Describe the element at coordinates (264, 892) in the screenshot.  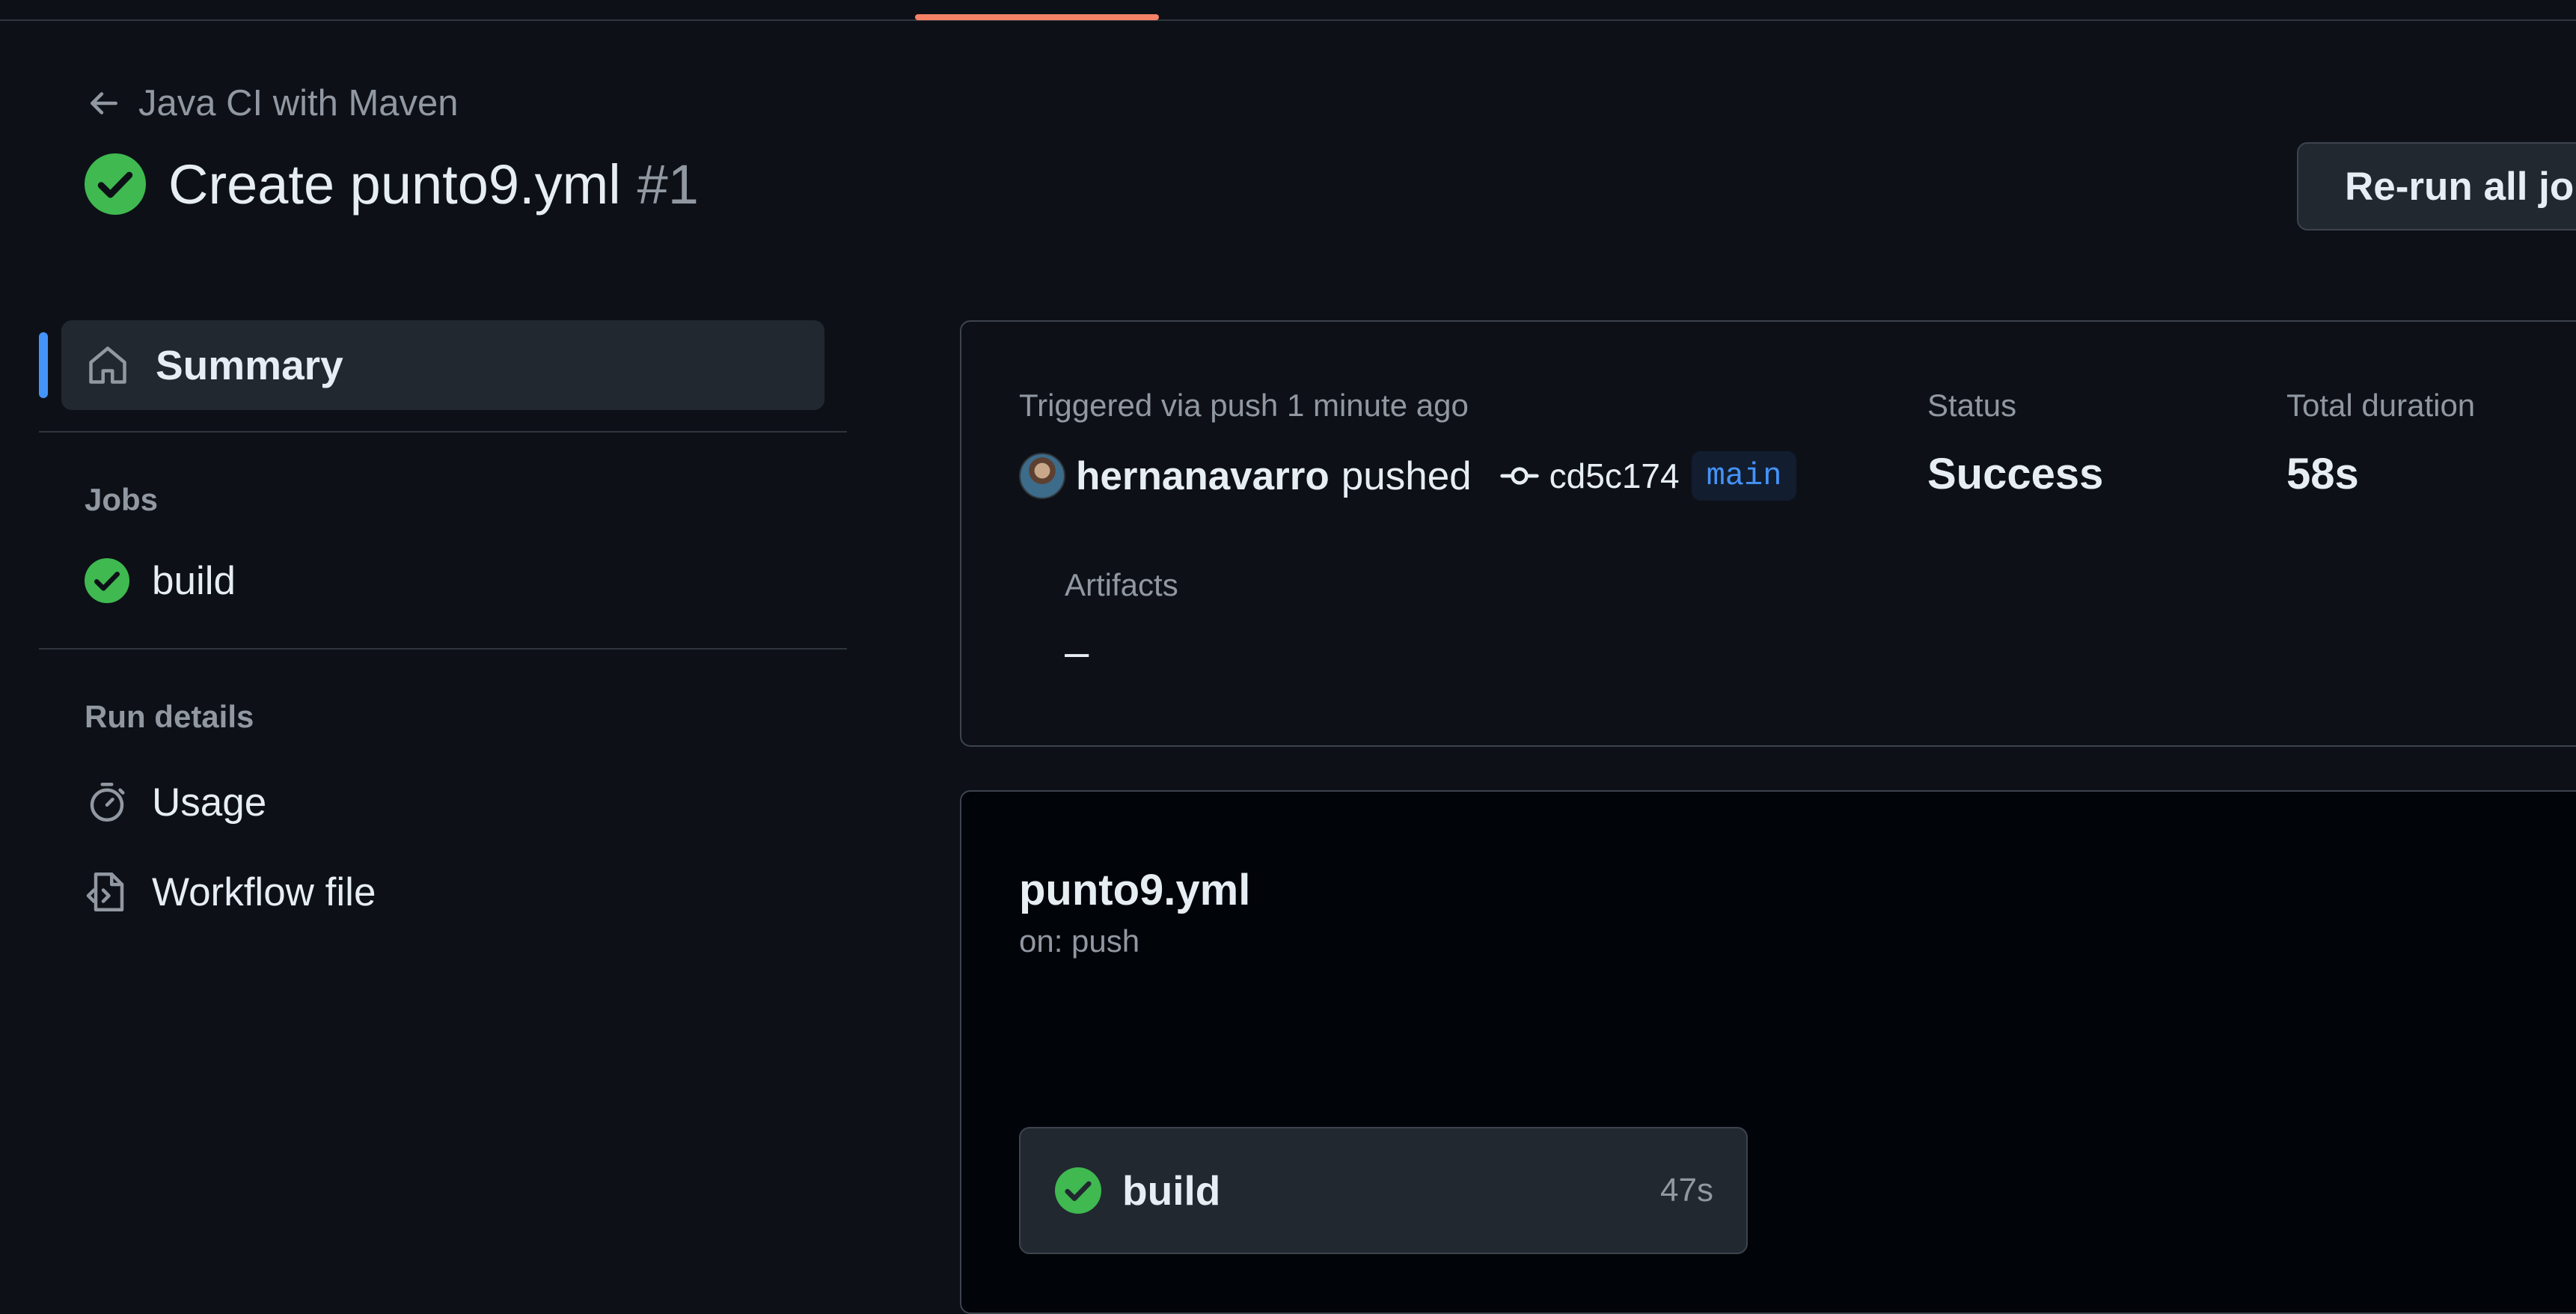
I see `sidebar-item-label: Workflow file` at that location.